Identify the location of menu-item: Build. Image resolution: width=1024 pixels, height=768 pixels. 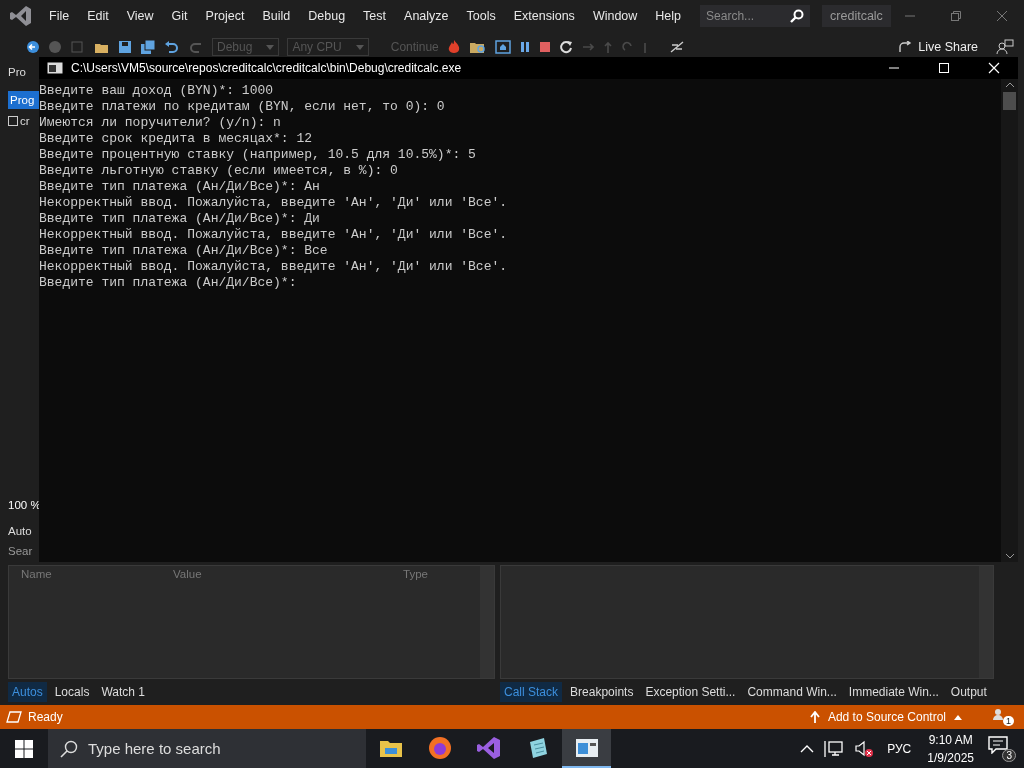
(276, 16).